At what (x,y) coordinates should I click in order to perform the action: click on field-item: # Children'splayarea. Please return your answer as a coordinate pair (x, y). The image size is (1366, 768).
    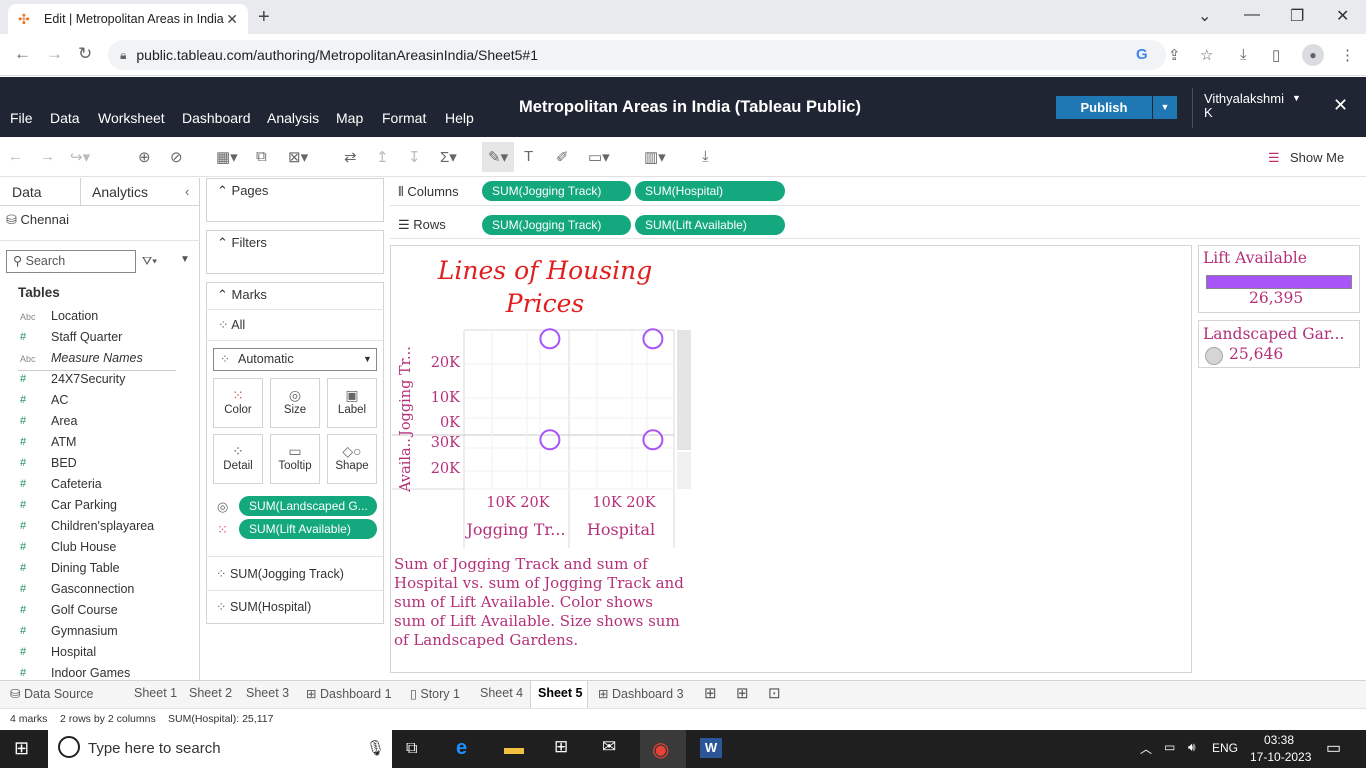
    Looking at the image, I should click on (100, 527).